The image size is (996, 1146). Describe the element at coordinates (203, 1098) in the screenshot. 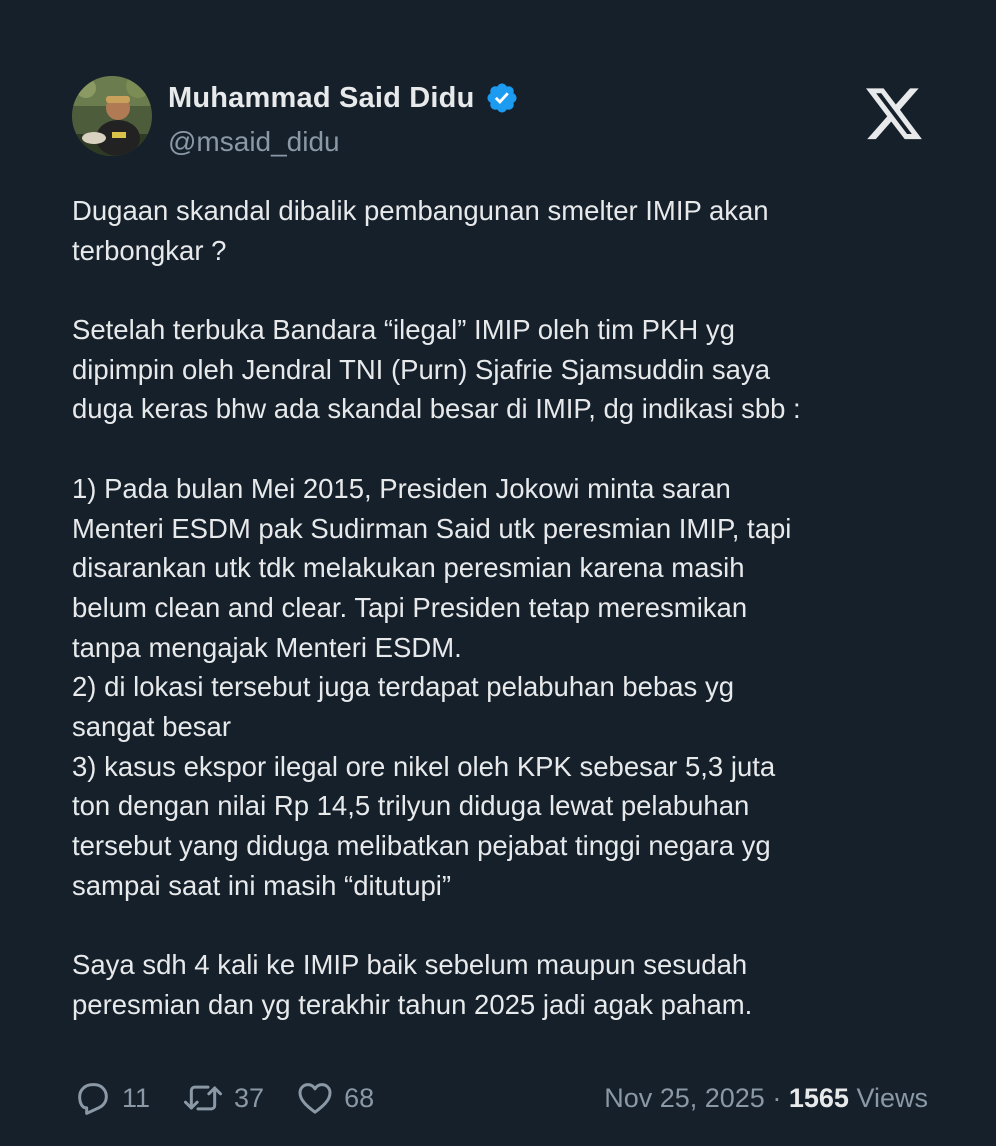

I see `repost-icon` at that location.